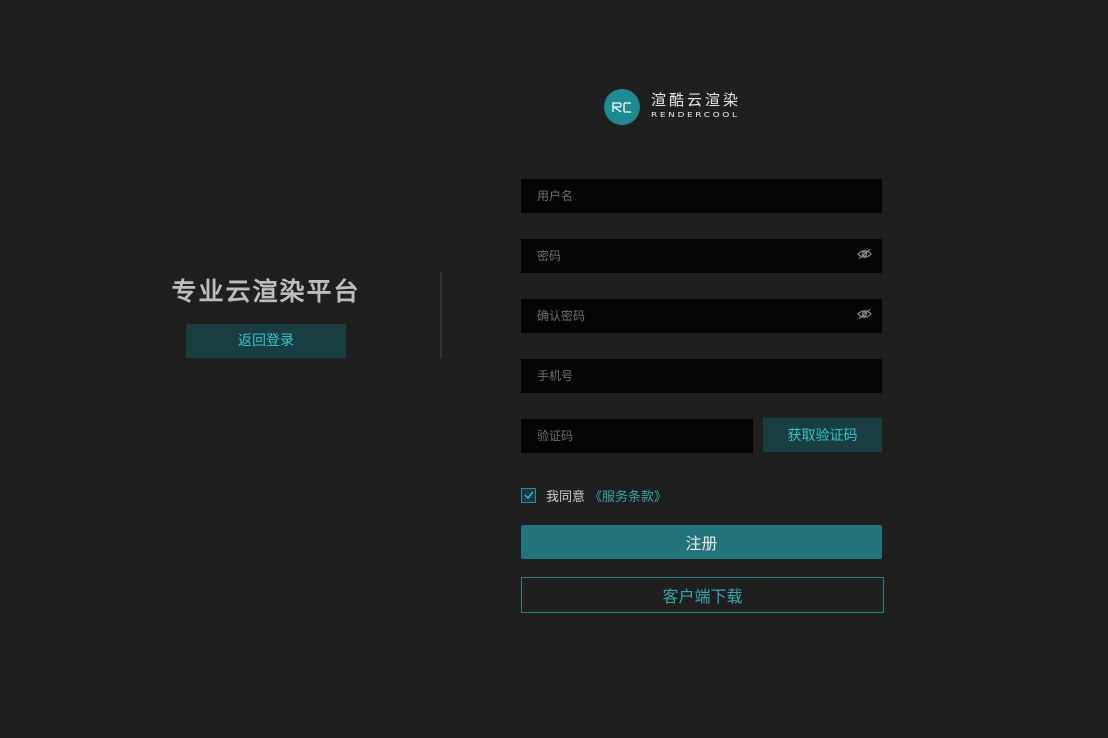 The width and height of the screenshot is (1108, 738). What do you see at coordinates (266, 341) in the screenshot?
I see `back-to-login-button: 返回登录` at bounding box center [266, 341].